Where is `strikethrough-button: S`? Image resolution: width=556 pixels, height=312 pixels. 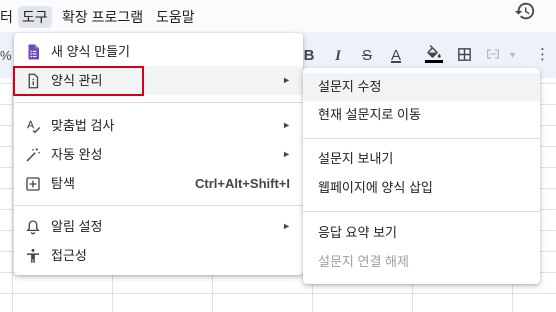
strikethrough-button: S is located at coordinates (367, 56).